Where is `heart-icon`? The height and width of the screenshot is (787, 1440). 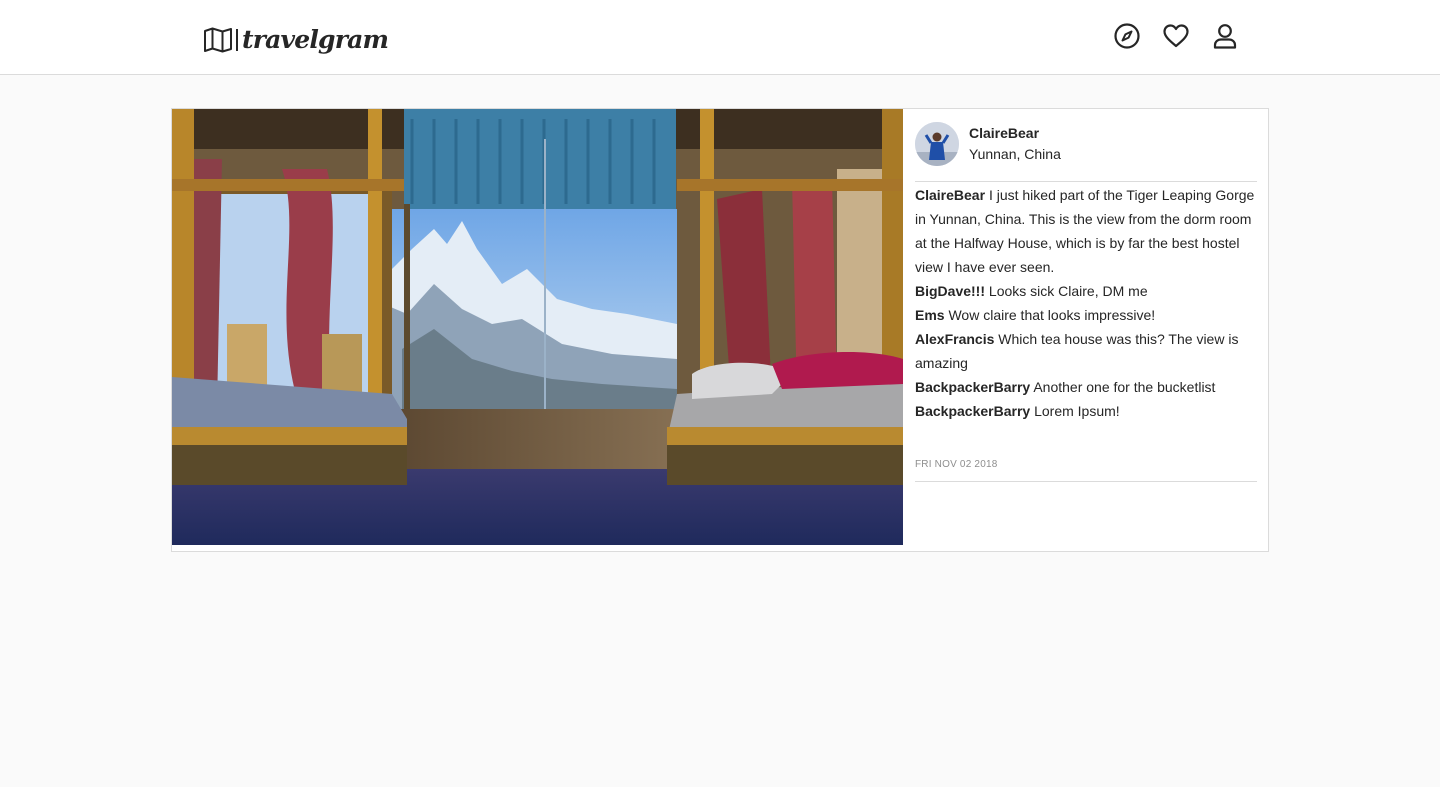 heart-icon is located at coordinates (1176, 36).